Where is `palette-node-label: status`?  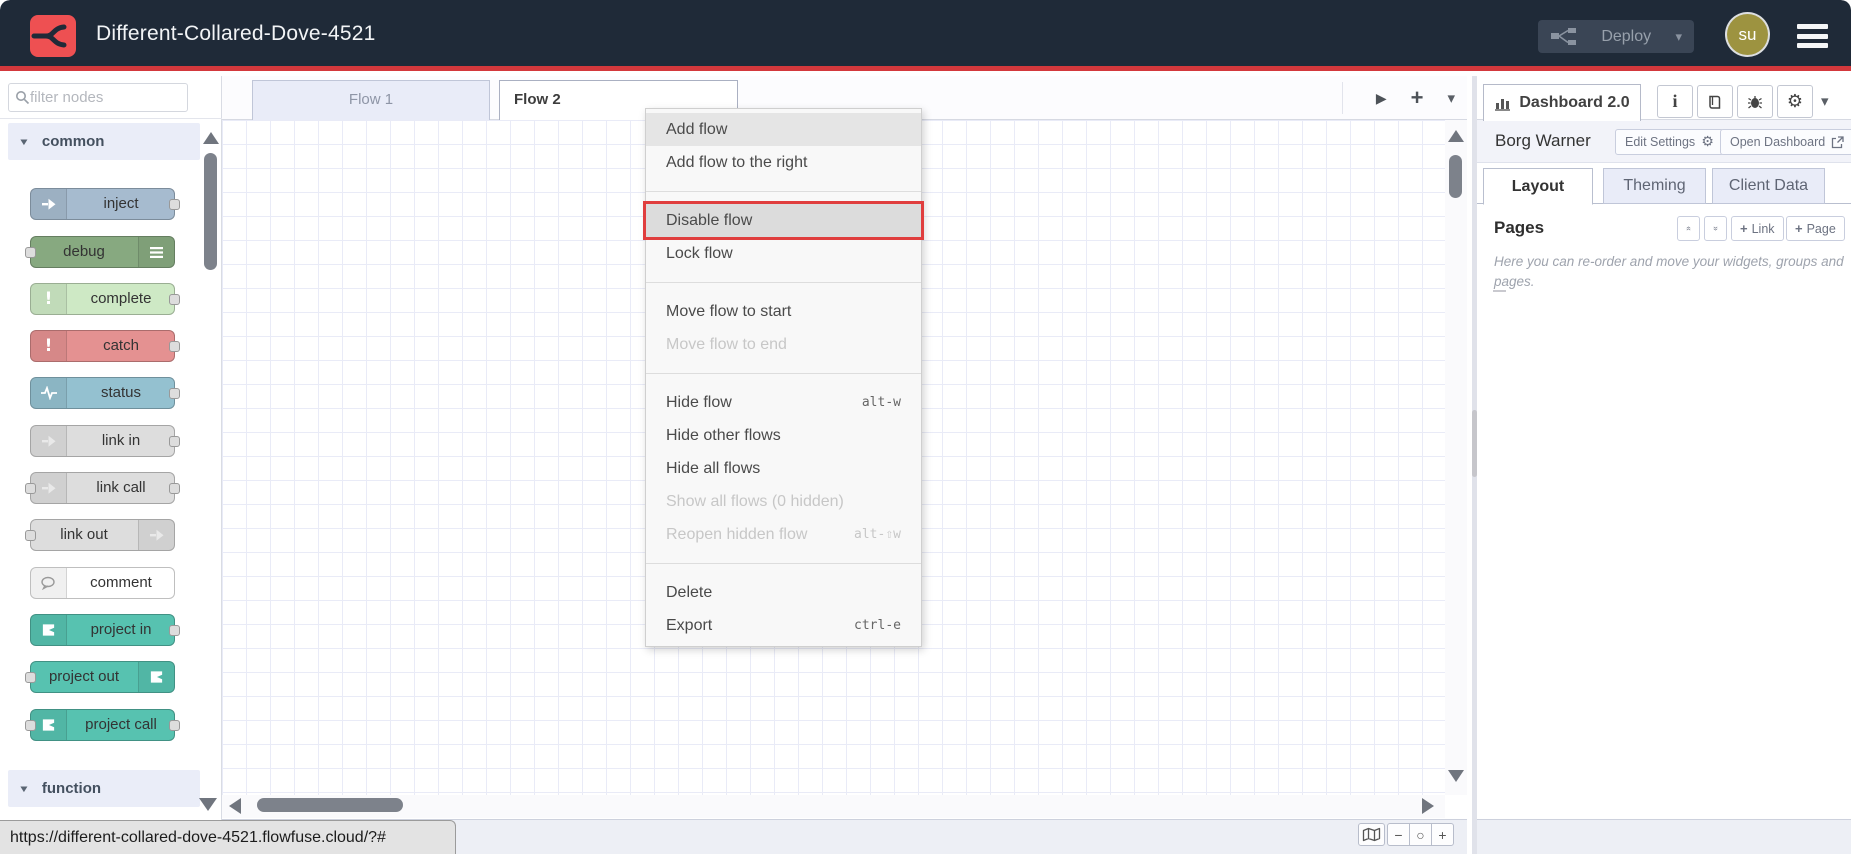
palette-node-label: status is located at coordinates (121, 392).